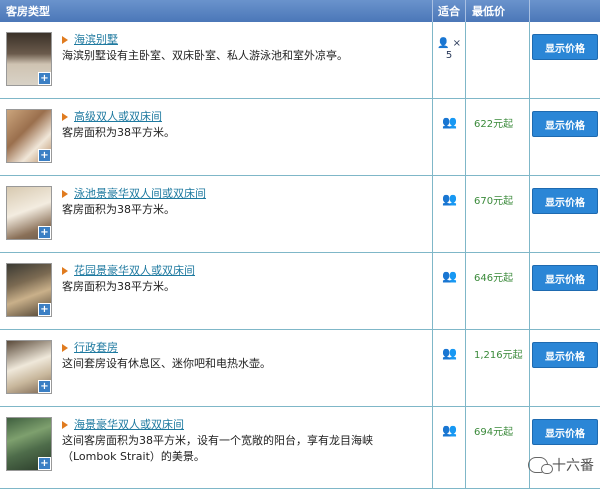 Image resolution: width=600 pixels, height=489 pixels. I want to click on room-title-link: 泳池景豪华双人间或双床间, so click(140, 194).